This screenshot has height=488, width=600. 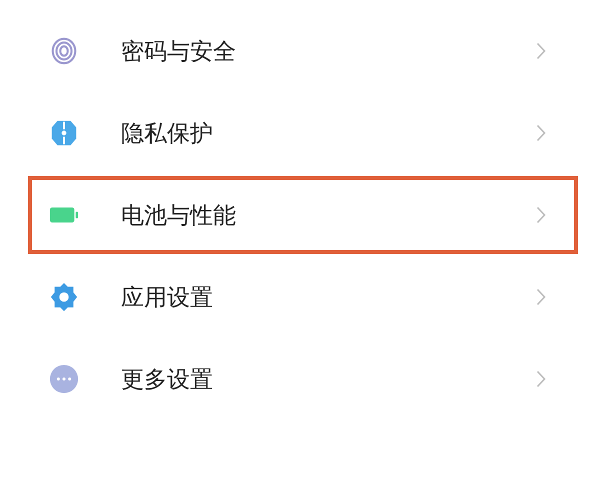 I want to click on settings-item: 应用设置, so click(x=303, y=297).